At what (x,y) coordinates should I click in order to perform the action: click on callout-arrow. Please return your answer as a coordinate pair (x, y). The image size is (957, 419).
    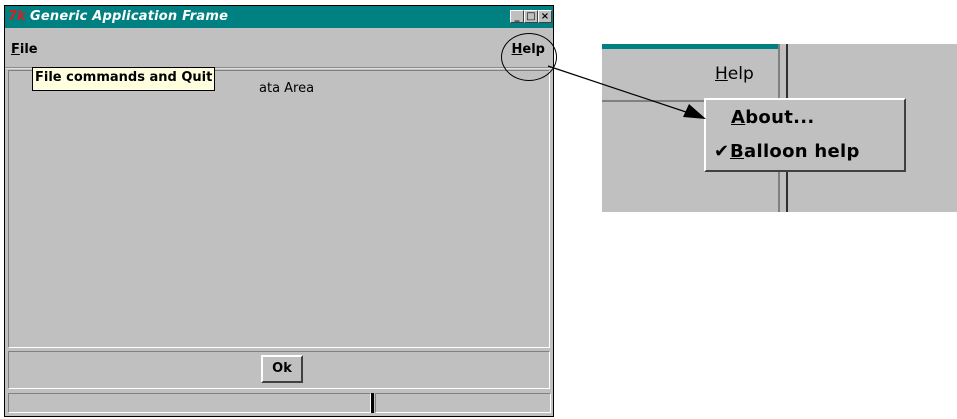
    Looking at the image, I should click on (626, 92).